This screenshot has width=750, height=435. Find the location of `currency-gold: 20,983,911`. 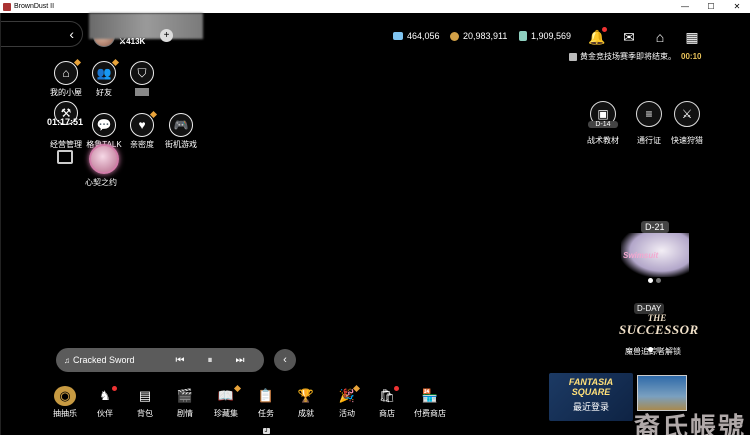

currency-gold: 20,983,911 is located at coordinates (478, 36).